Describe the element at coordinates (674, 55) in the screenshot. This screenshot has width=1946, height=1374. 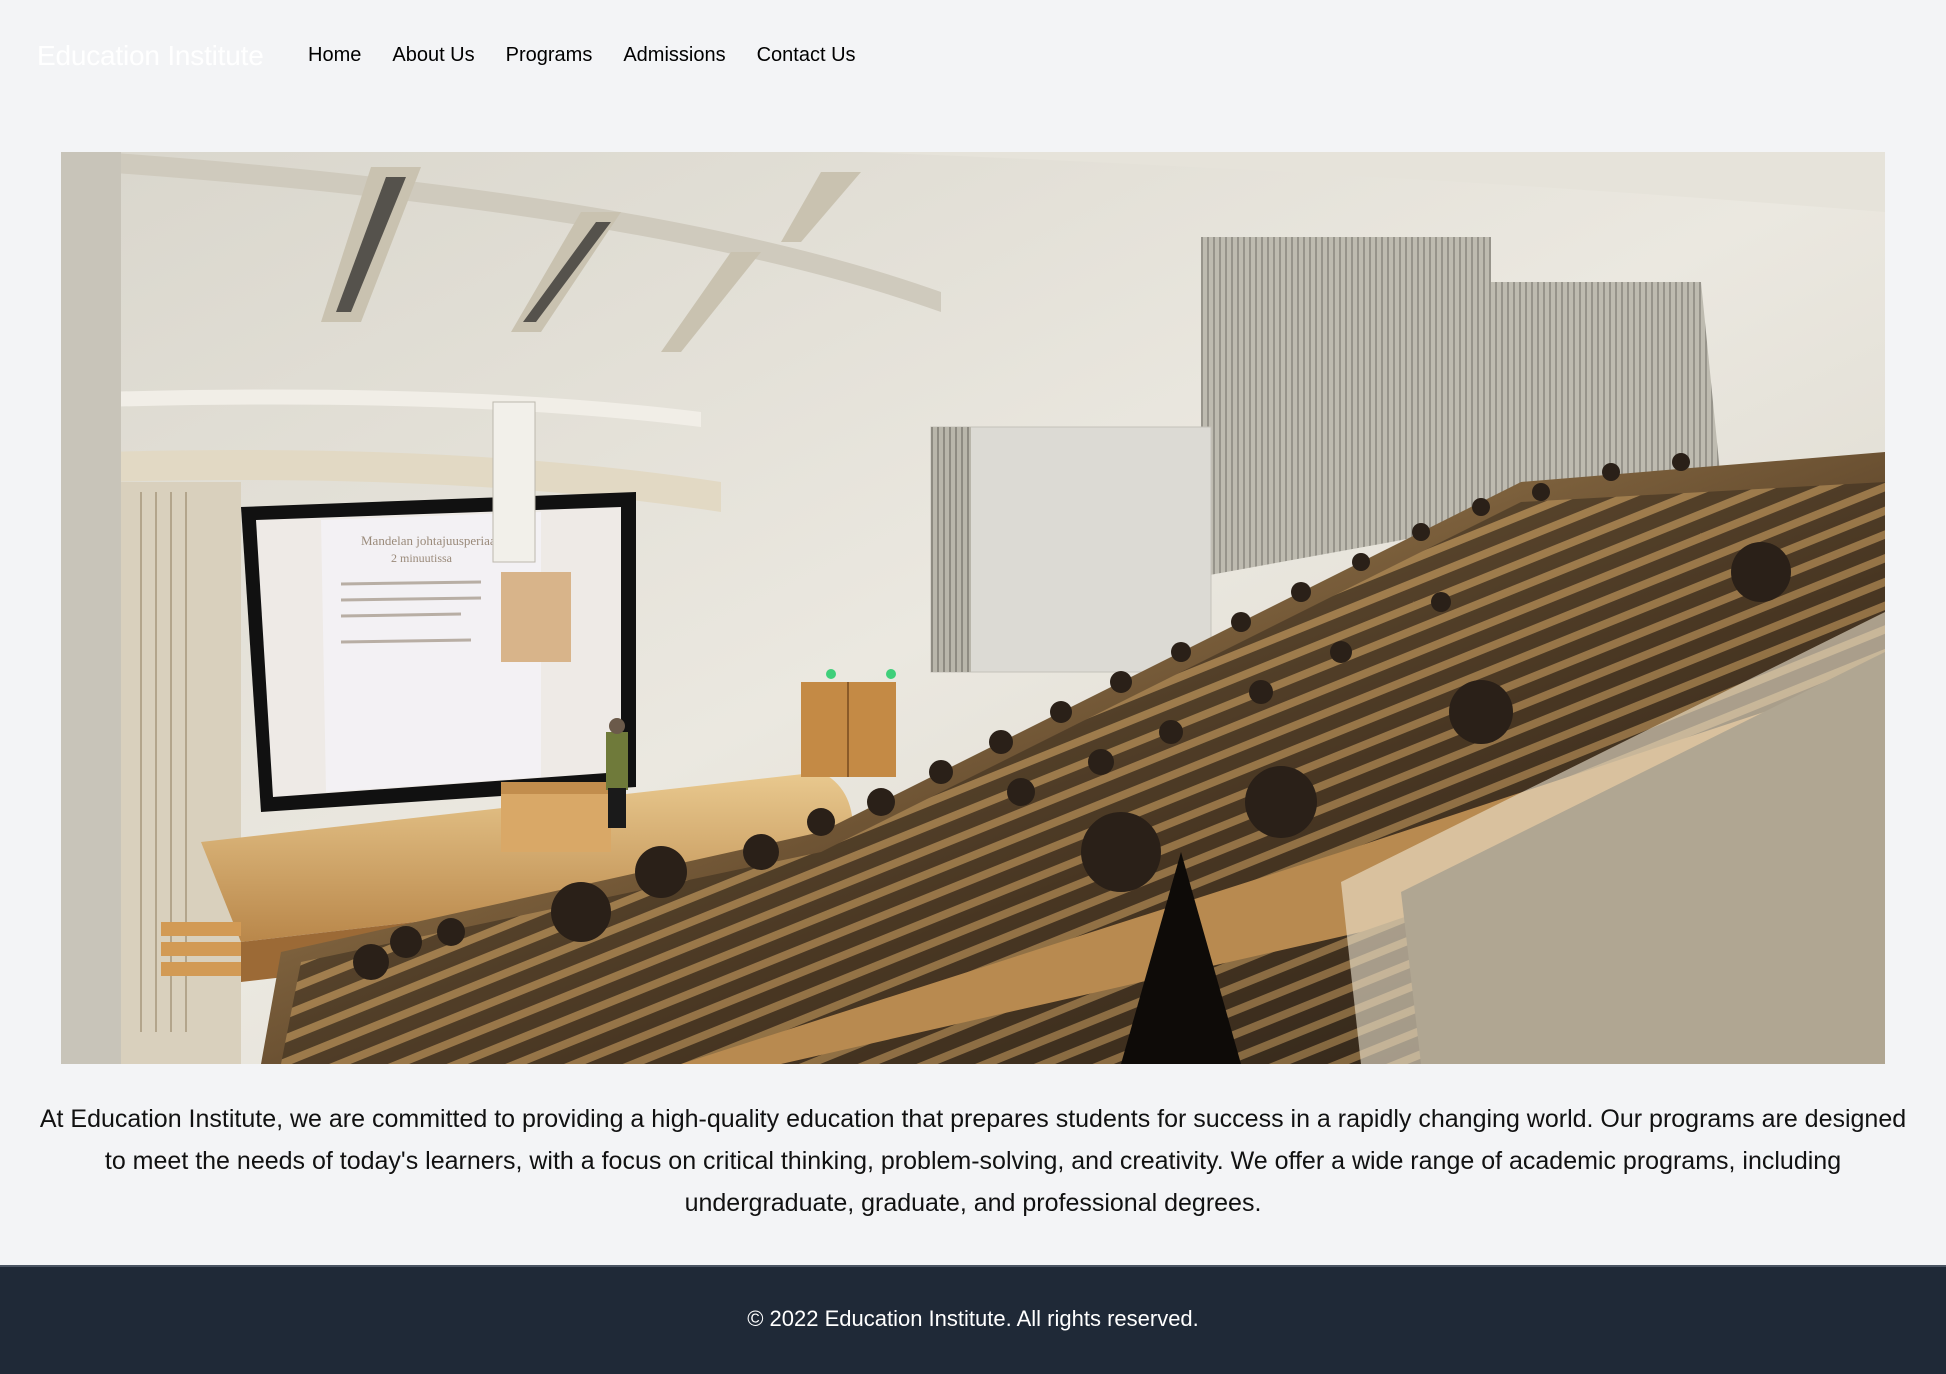
I see `nav-admissions: Admissions` at that location.